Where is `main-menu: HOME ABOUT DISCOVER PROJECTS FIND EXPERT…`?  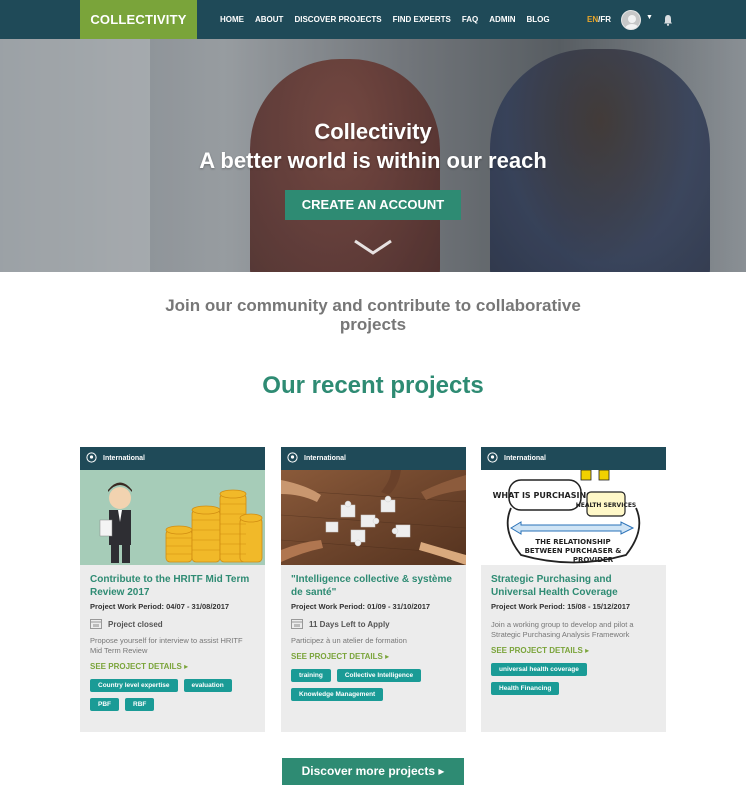 main-menu: HOME ABOUT DISCOVER PROJECTS FIND EXPERT… is located at coordinates (385, 19).